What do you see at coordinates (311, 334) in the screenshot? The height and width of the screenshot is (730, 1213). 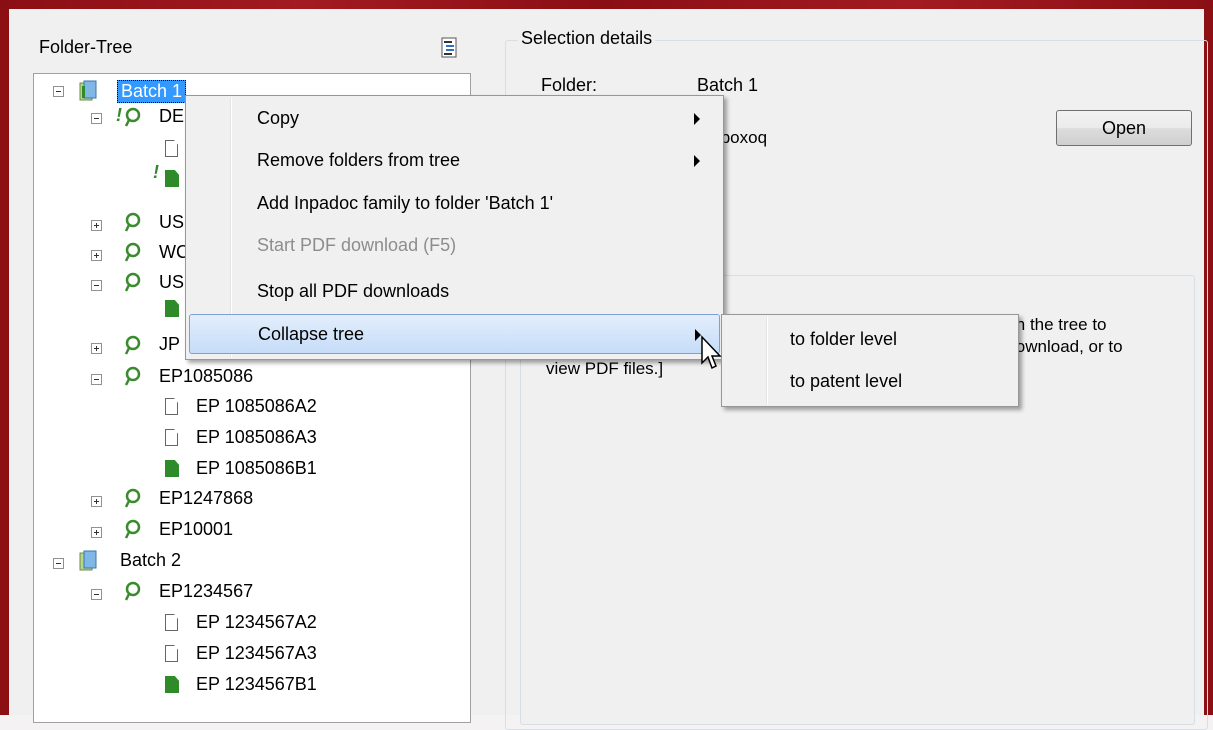 I see `menu-item-label: Collapse tree` at bounding box center [311, 334].